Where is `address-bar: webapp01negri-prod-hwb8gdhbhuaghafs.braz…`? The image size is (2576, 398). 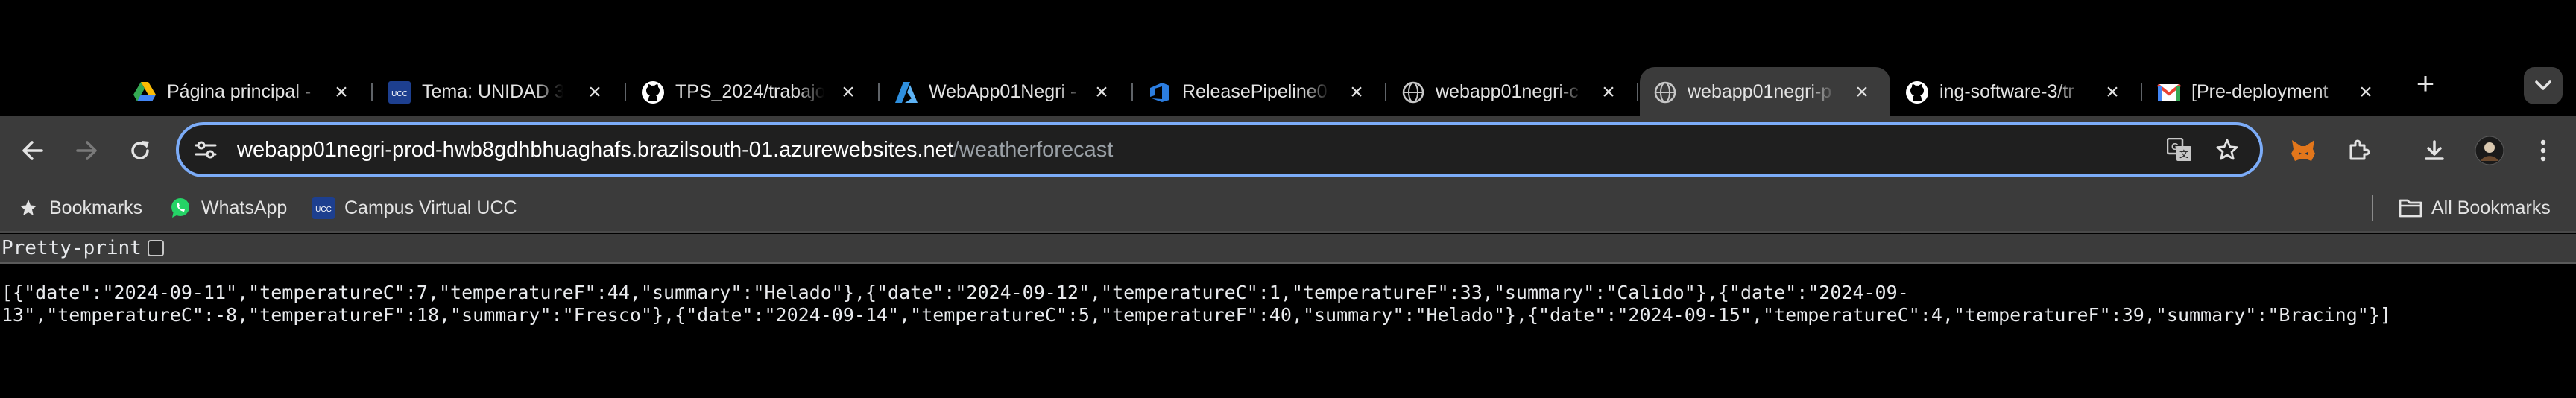
address-bar: webapp01negri-prod-hwb8gdhbhuaghafs.braz… is located at coordinates (1219, 149).